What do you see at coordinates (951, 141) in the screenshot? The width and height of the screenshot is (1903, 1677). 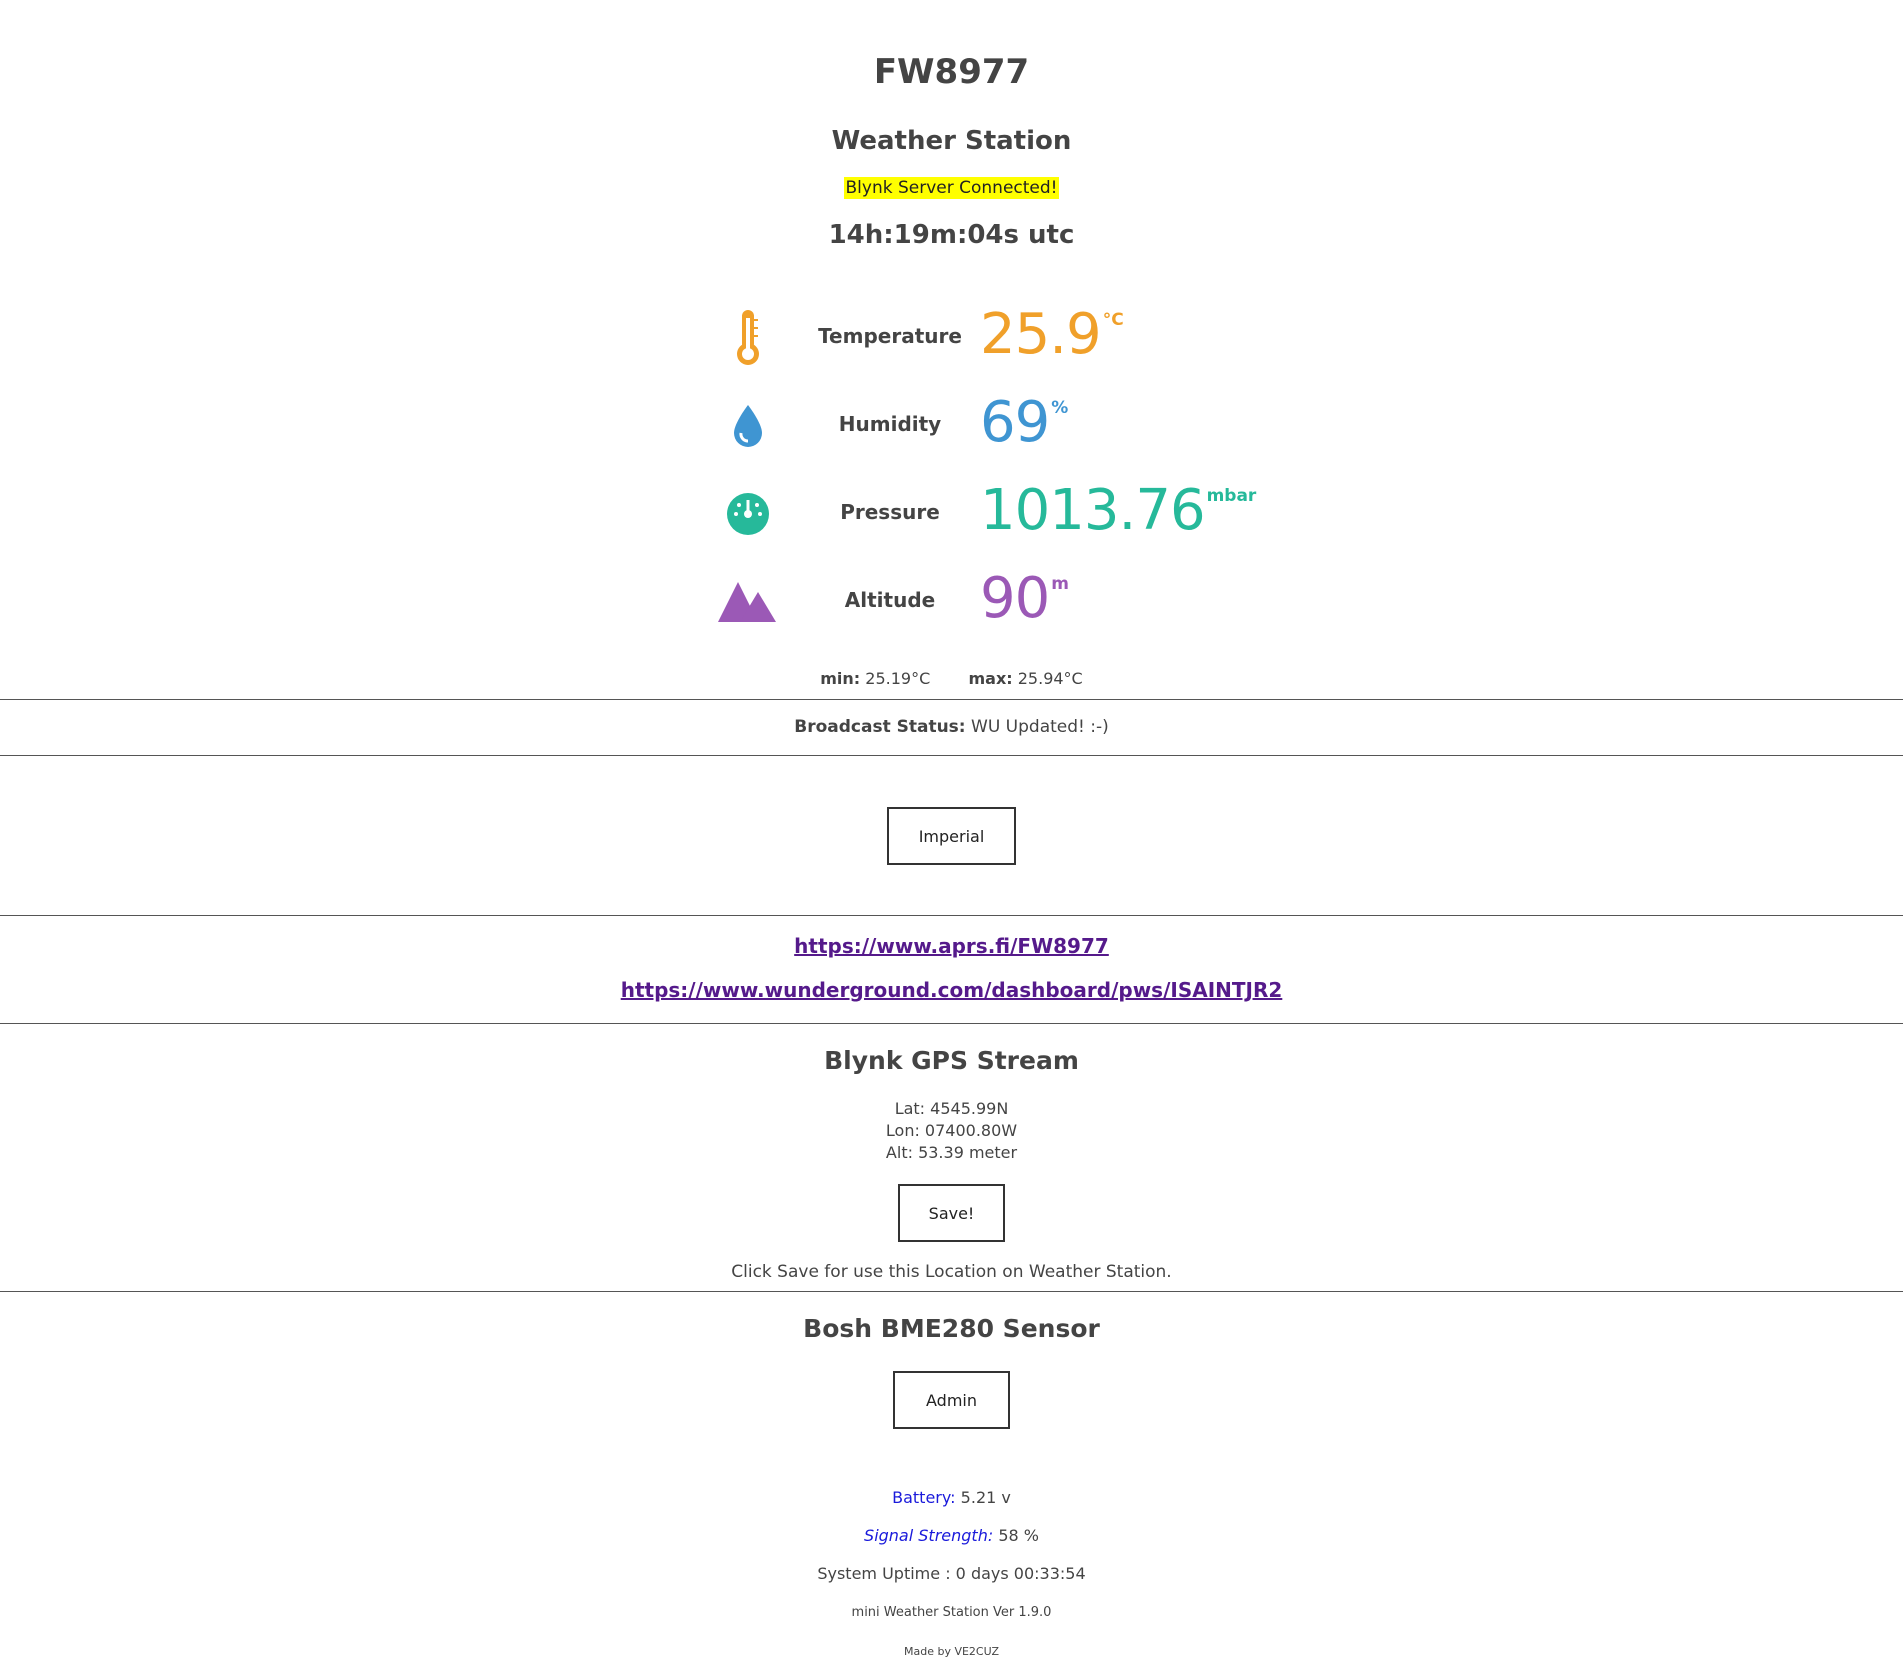 I see `page-subtitle: Weather Station` at bounding box center [951, 141].